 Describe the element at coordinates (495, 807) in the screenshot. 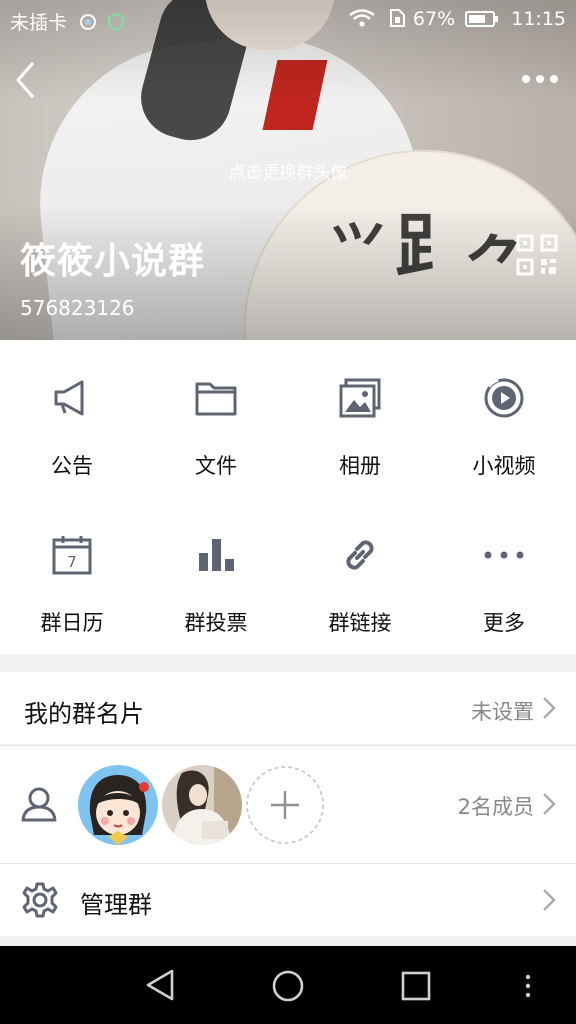

I see `member-count: 2名成员` at that location.